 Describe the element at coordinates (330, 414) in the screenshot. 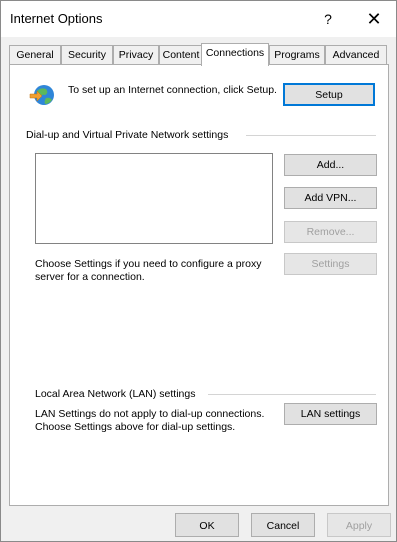

I see `lan-settings-button: LAN settings` at that location.